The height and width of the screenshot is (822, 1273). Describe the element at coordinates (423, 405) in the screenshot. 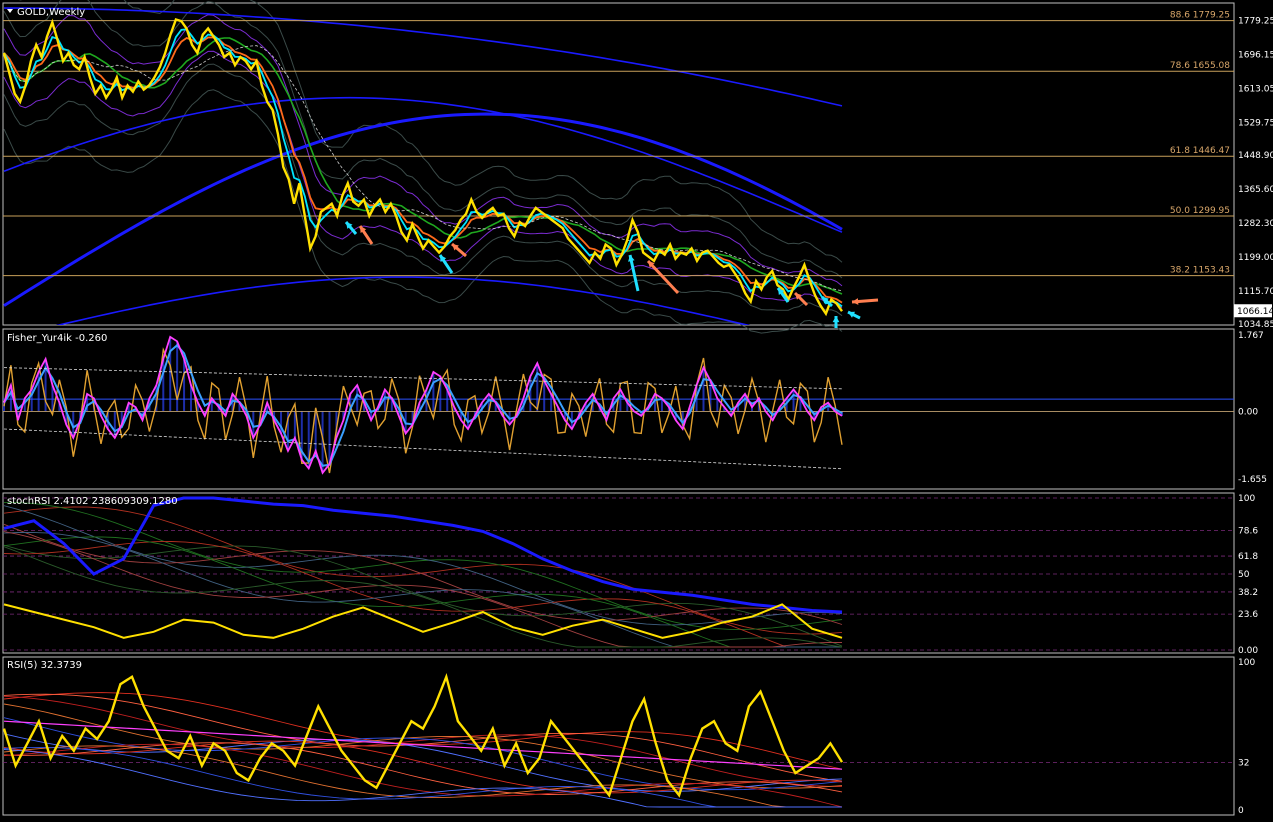

I see `fisher-signal-line` at that location.